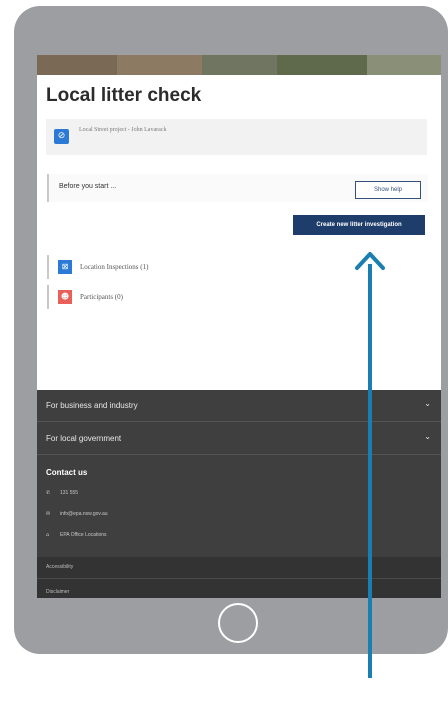 The image size is (448, 702). Describe the element at coordinates (124, 95) in the screenshot. I see `page-title: Local litter check` at that location.